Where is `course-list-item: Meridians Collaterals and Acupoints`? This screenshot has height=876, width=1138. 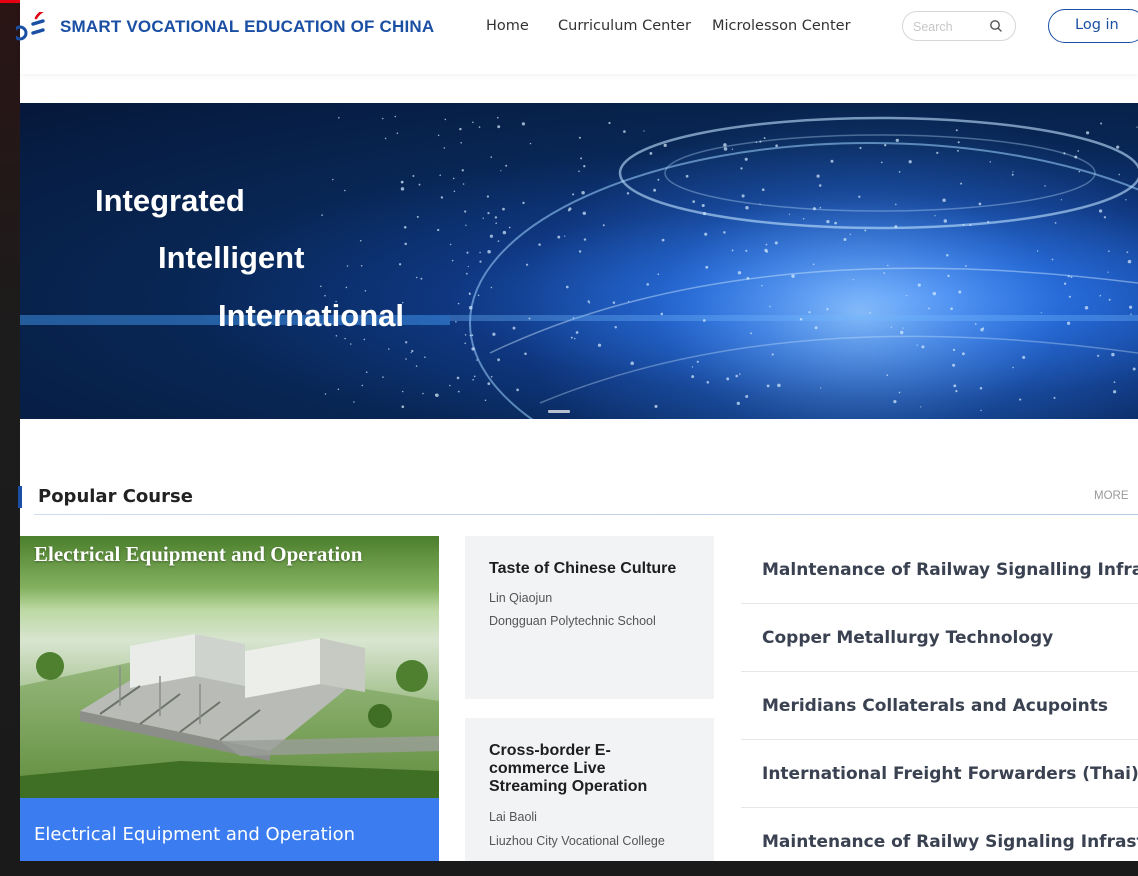 course-list-item: Meridians Collaterals and Acupoints is located at coordinates (939, 706).